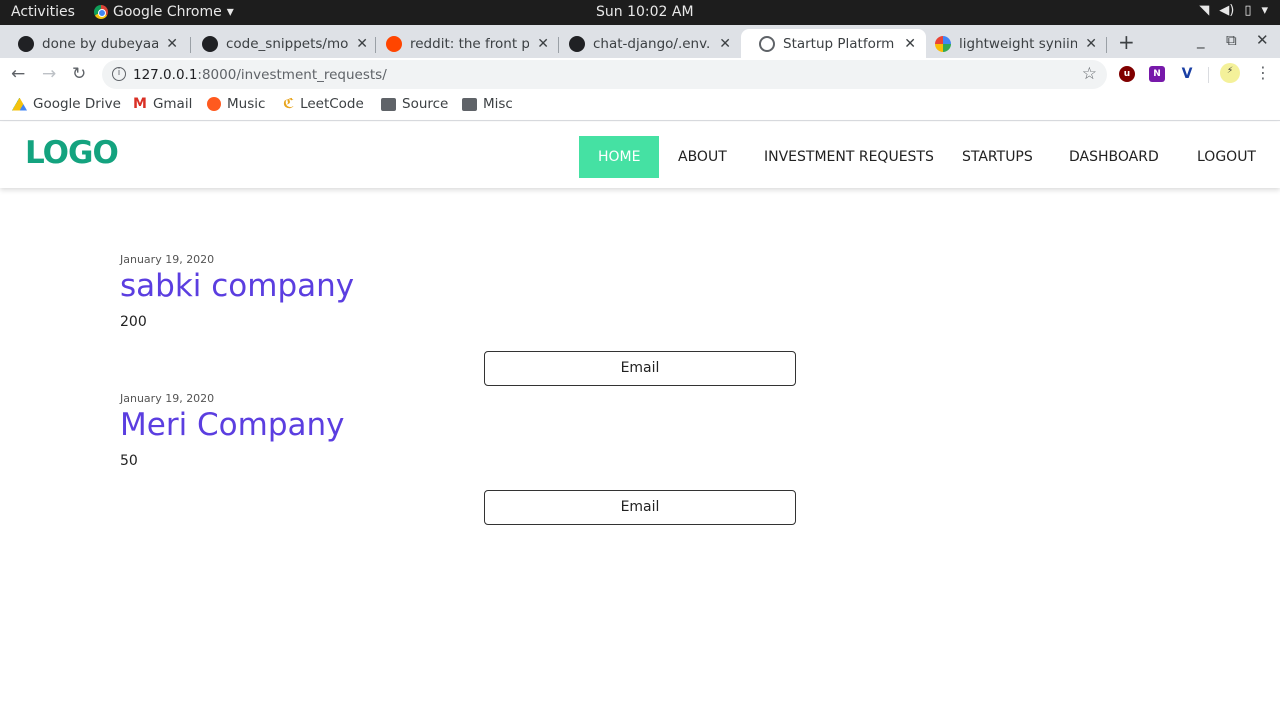  What do you see at coordinates (165, 75) in the screenshot?
I see `url-host: 127.0.0.1` at bounding box center [165, 75].